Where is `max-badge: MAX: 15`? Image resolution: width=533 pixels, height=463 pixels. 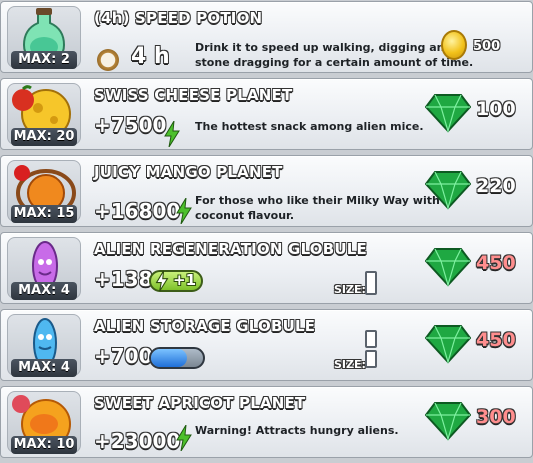 max-badge: MAX: 15 is located at coordinates (44, 214).